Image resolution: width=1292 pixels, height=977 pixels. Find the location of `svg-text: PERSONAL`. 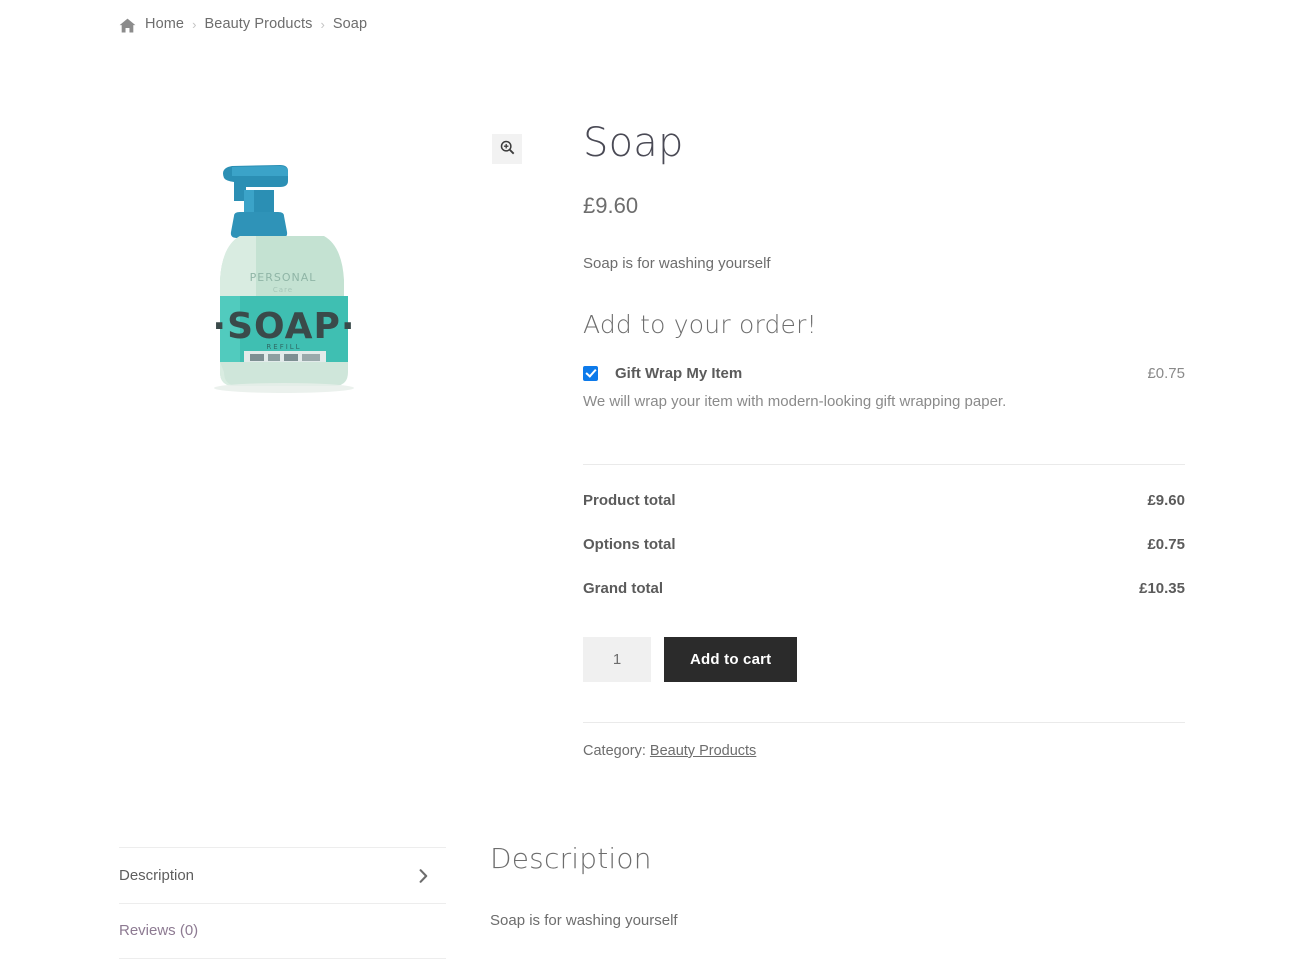

svg-text: PERSONAL is located at coordinates (283, 277).